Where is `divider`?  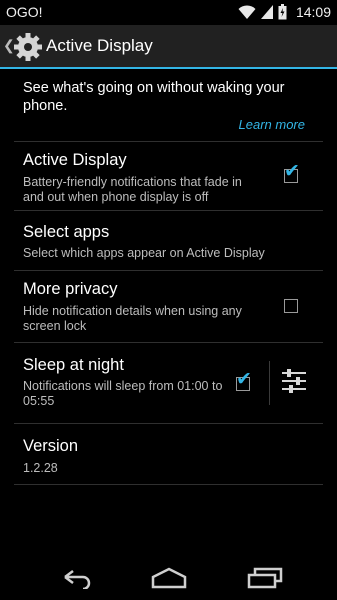 divider is located at coordinates (269, 383).